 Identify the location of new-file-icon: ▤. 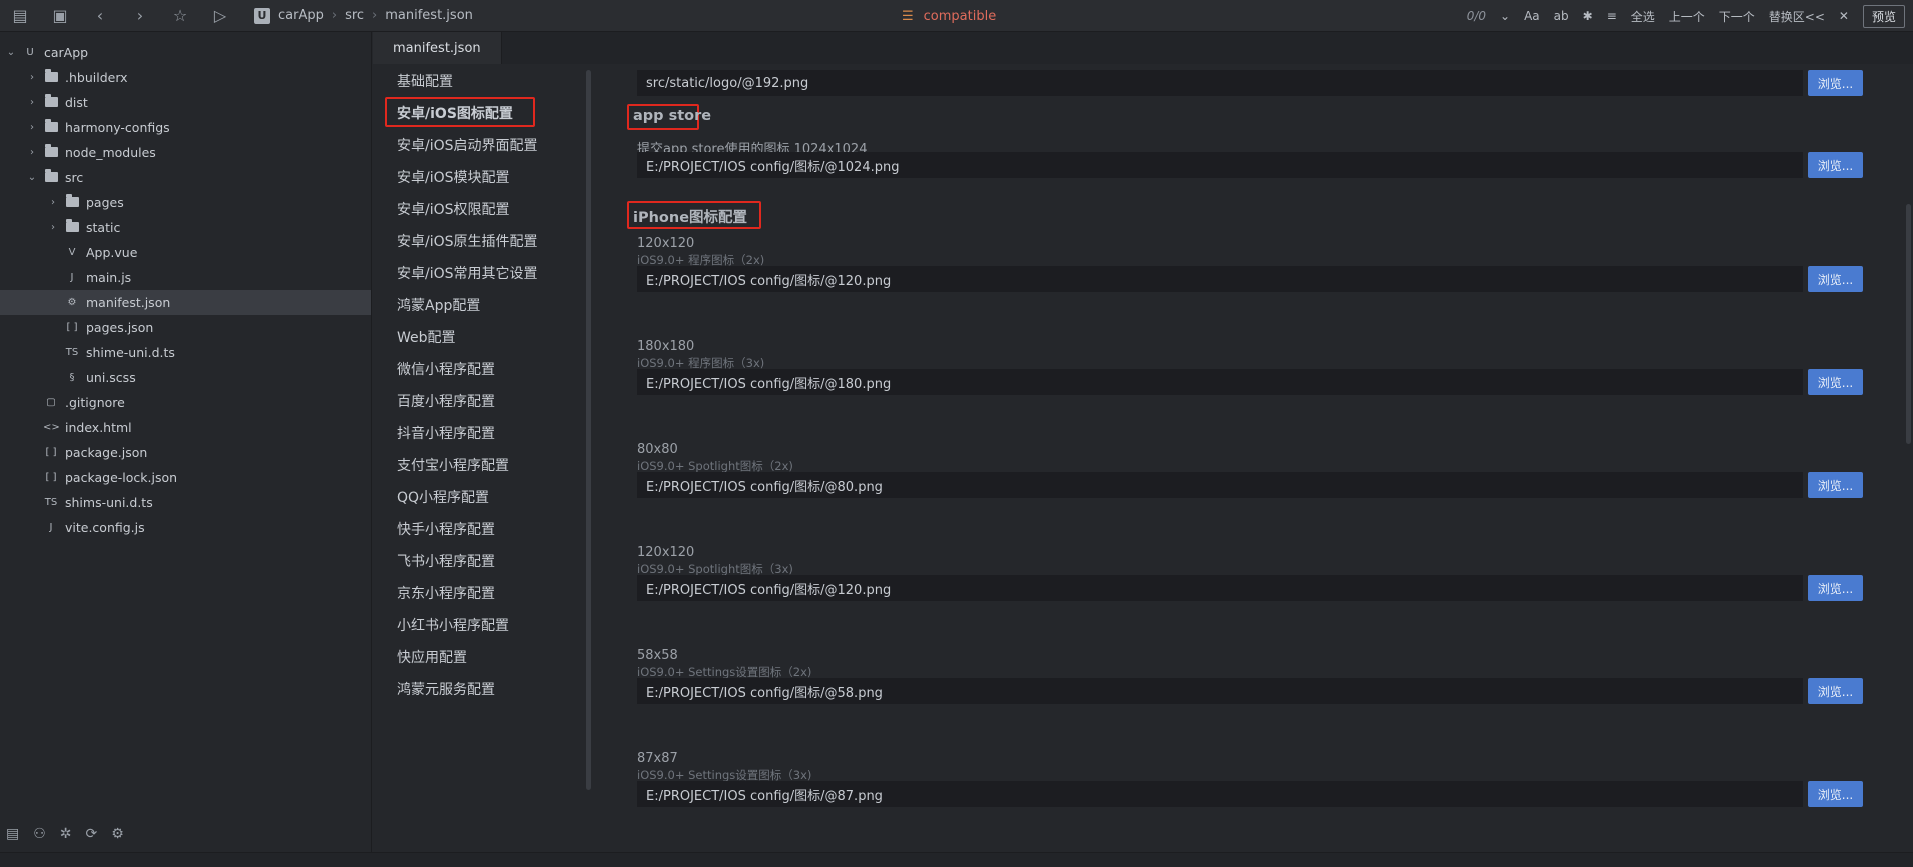
(20, 16).